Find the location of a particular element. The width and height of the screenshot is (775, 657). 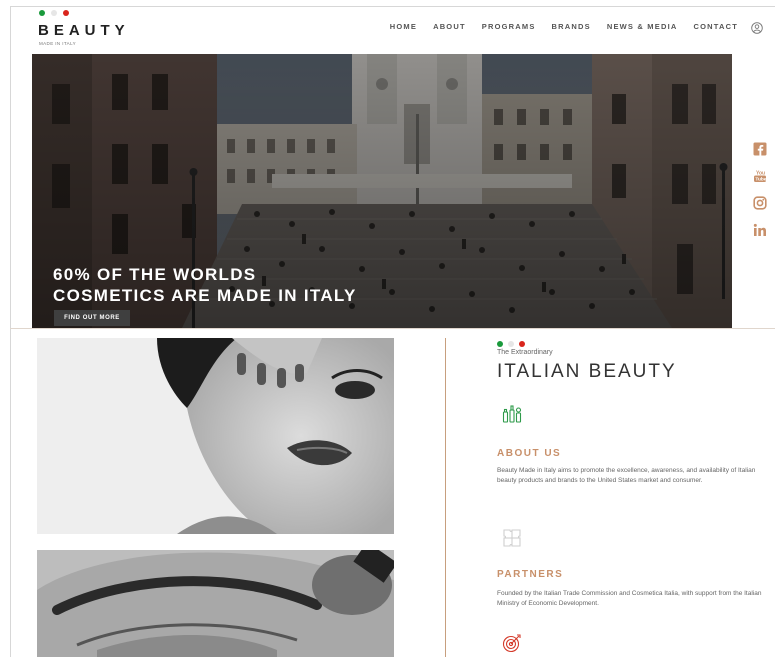

brand-name: BEAUTY is located at coordinates (84, 30).